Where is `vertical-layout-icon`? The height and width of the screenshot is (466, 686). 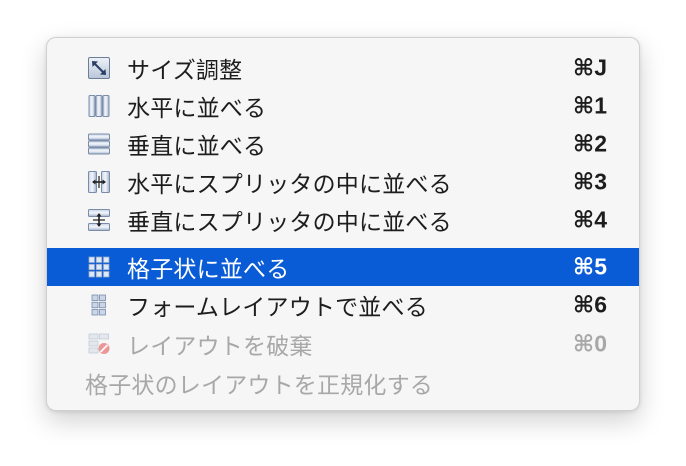 vertical-layout-icon is located at coordinates (99, 144).